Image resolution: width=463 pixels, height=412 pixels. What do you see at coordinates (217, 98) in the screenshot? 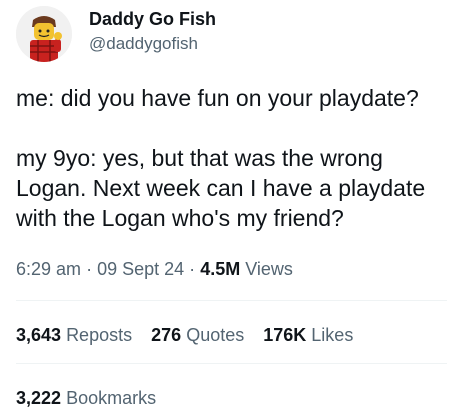
I see `post-line: me: did you have fun on your playdate?` at bounding box center [217, 98].